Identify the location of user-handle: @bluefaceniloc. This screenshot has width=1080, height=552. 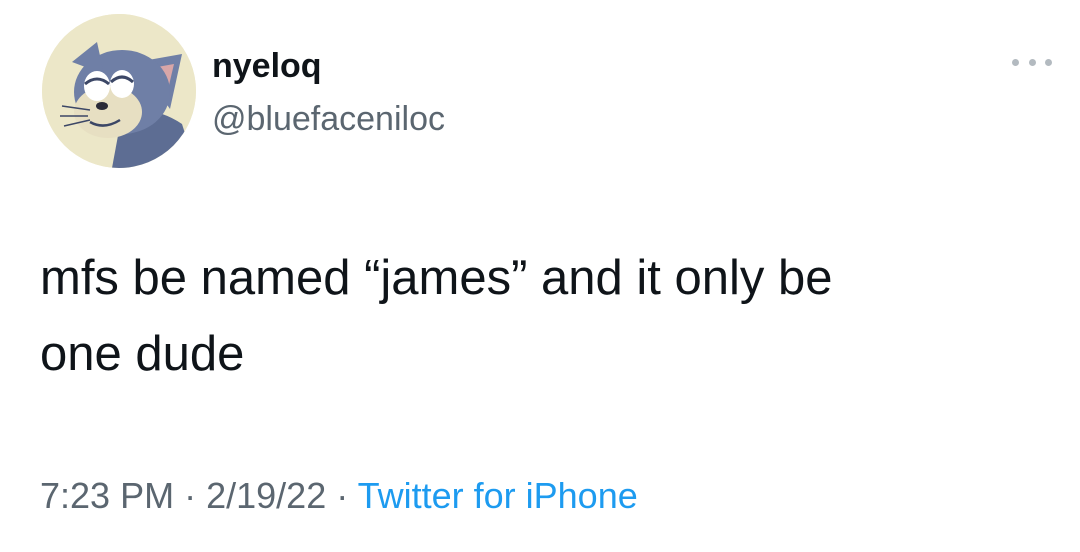
(328, 119).